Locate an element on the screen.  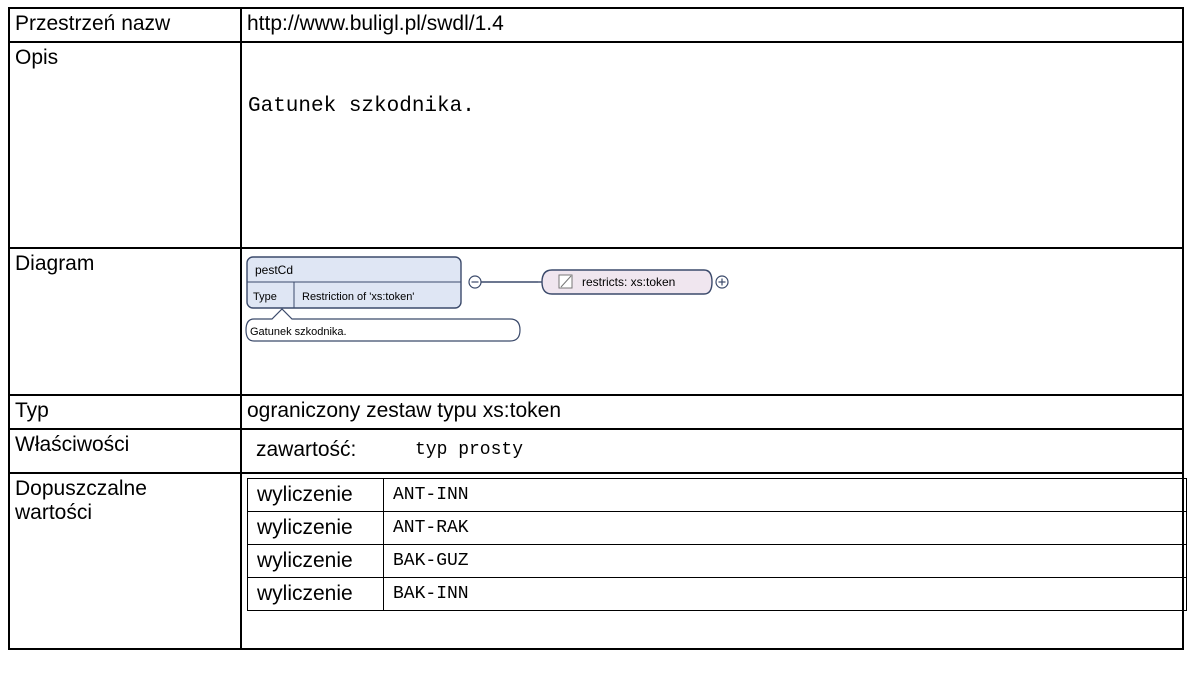
property-value: typ prosty is located at coordinates (469, 450).